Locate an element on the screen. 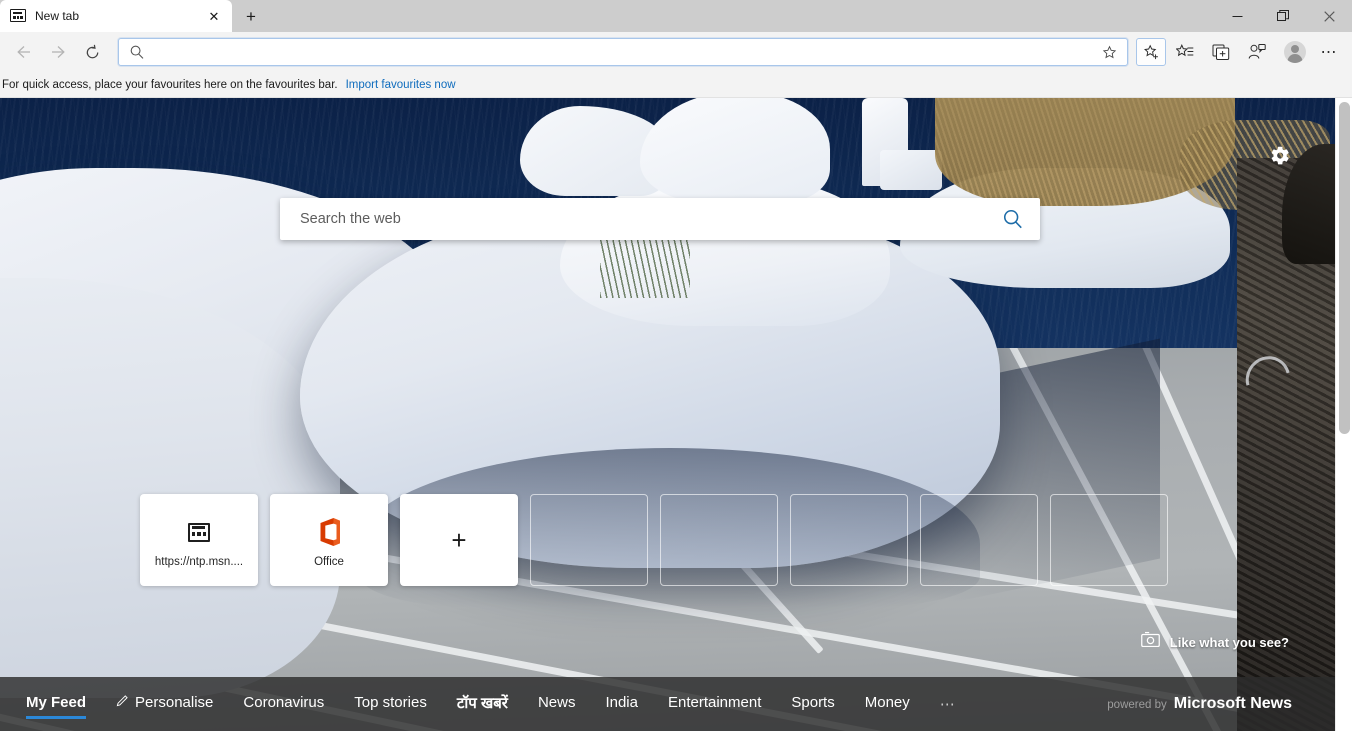 This screenshot has height=731, width=1352. tab-title: New tab is located at coordinates (57, 16).